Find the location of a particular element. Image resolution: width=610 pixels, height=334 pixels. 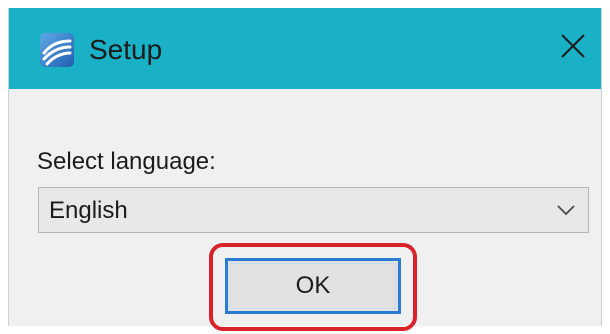

language-dropdown: English is located at coordinates (313, 210).